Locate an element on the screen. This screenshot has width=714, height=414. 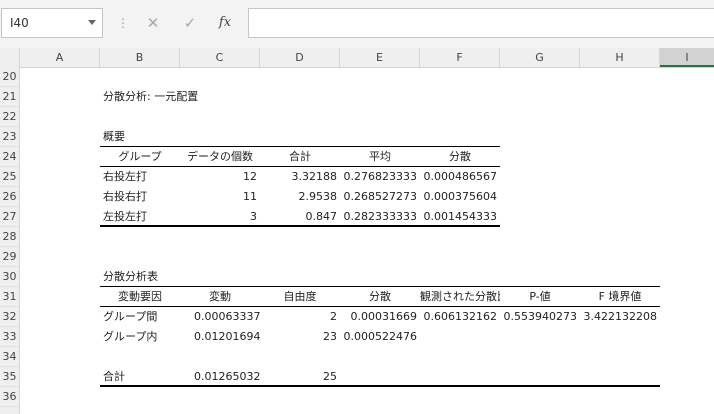
column-header-a: A is located at coordinates (60, 57).